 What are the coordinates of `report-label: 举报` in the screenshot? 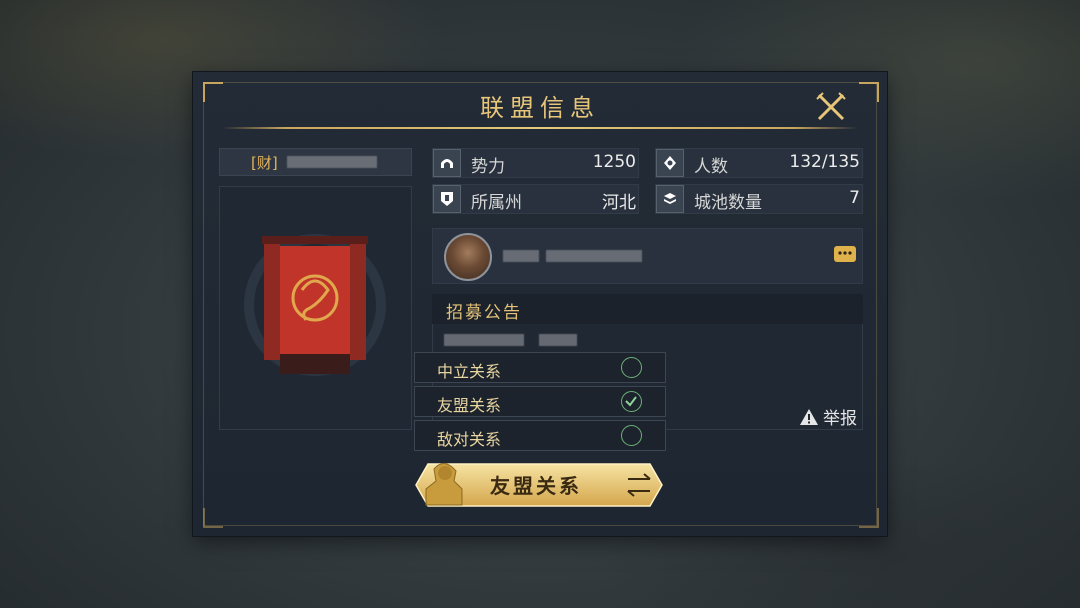 It's located at (840, 419).